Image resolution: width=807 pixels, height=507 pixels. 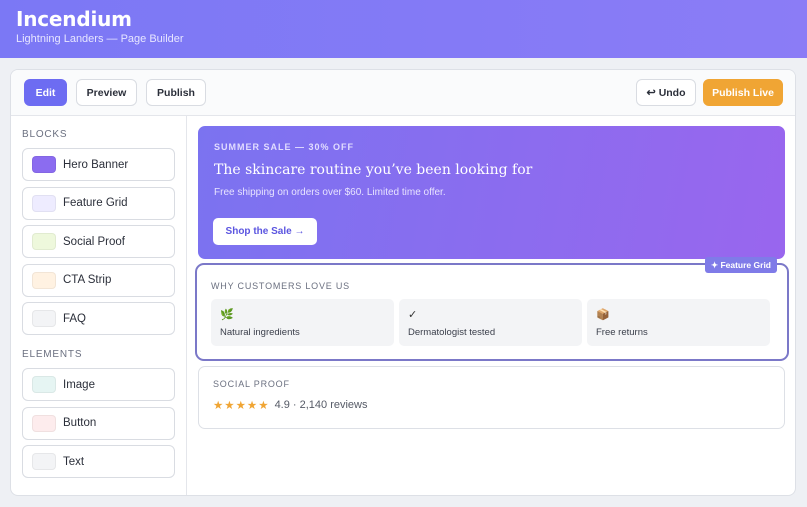 What do you see at coordinates (94, 241) in the screenshot?
I see `block-label: Social Proof` at bounding box center [94, 241].